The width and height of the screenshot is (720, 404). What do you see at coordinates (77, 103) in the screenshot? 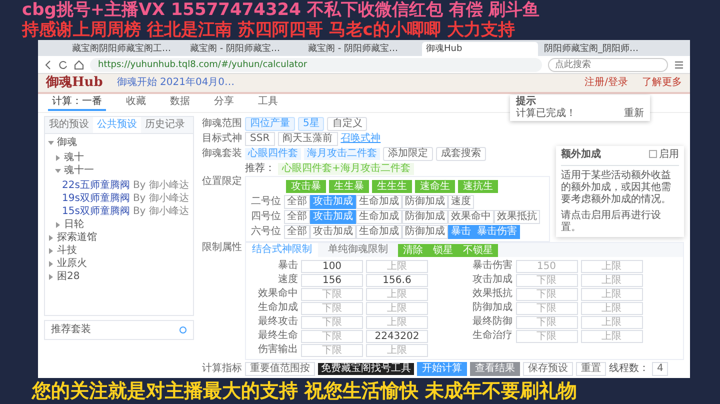
I see `nav-tab: 计算：一番` at bounding box center [77, 103].